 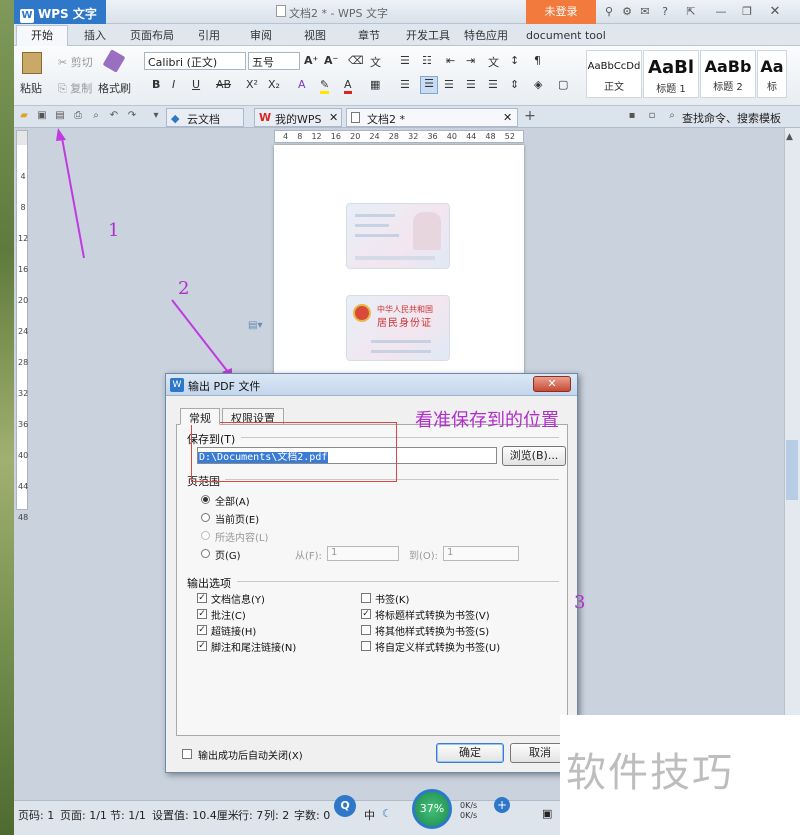 I want to click on doc-info-checkbox: ✓, so click(x=202, y=598).